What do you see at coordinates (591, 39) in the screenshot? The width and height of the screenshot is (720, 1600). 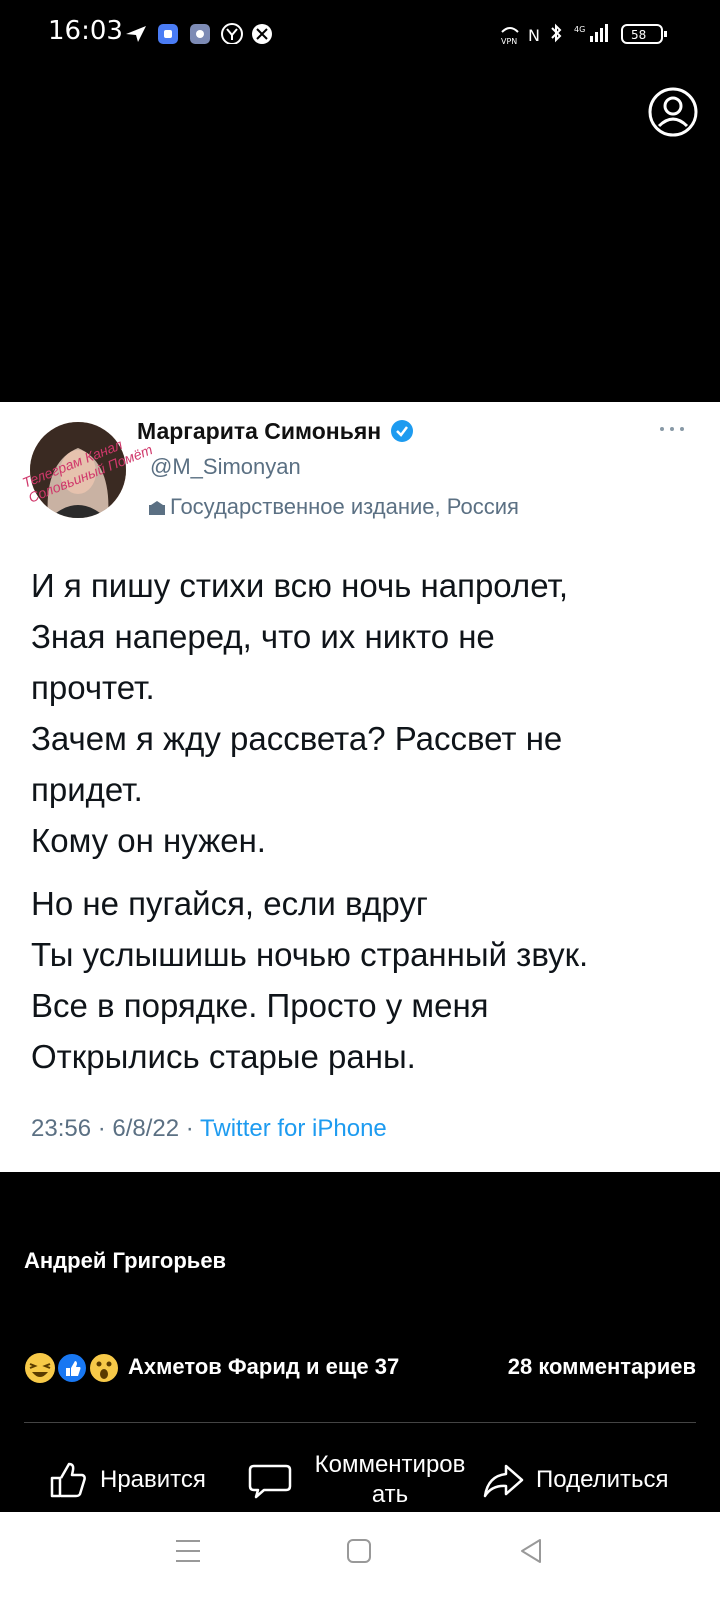 I see `signal-icon` at bounding box center [591, 39].